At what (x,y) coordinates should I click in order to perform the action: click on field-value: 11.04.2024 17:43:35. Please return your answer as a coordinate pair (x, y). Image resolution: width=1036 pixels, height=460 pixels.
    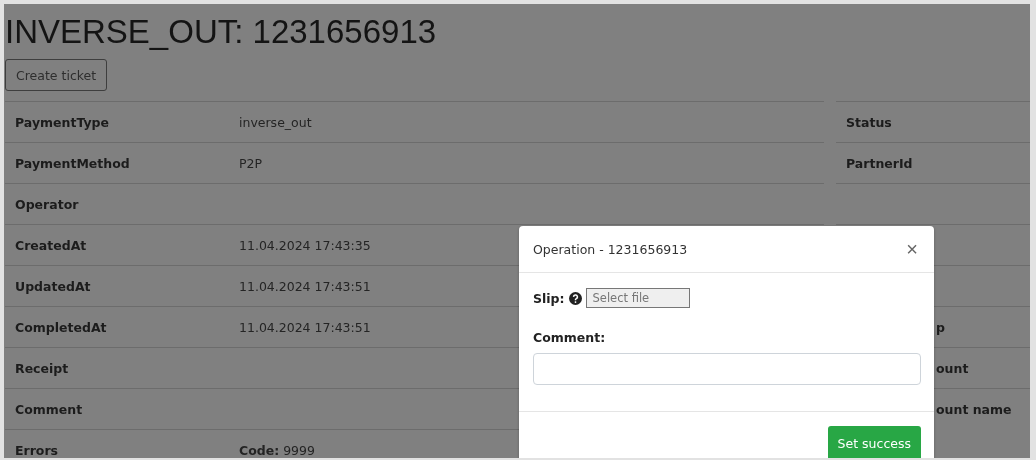
    Looking at the image, I should click on (305, 245).